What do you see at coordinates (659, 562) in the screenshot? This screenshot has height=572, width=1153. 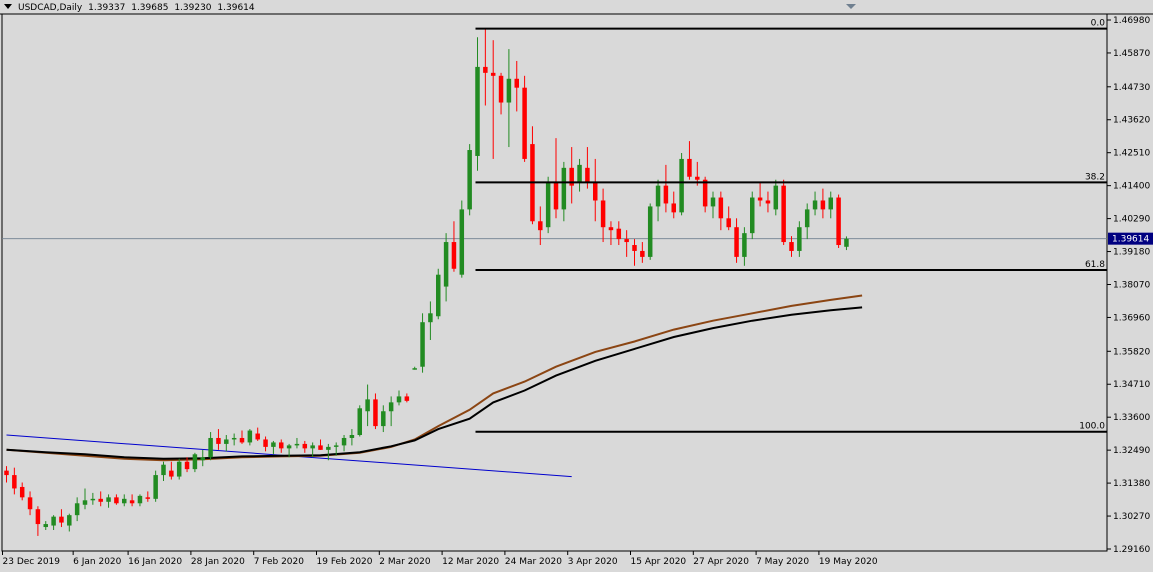 I see `x-axis-tick-label: 15 Apr 2020` at bounding box center [659, 562].